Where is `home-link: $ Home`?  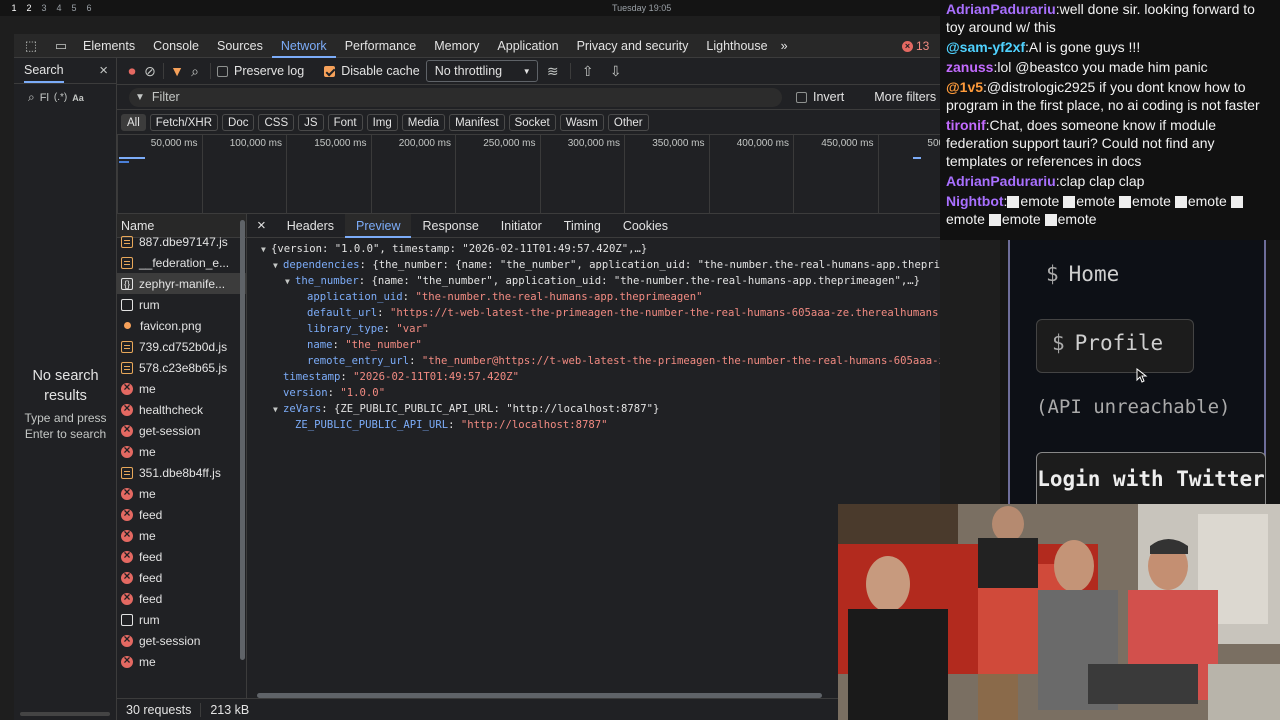
home-link: $ Home is located at coordinates (1082, 274).